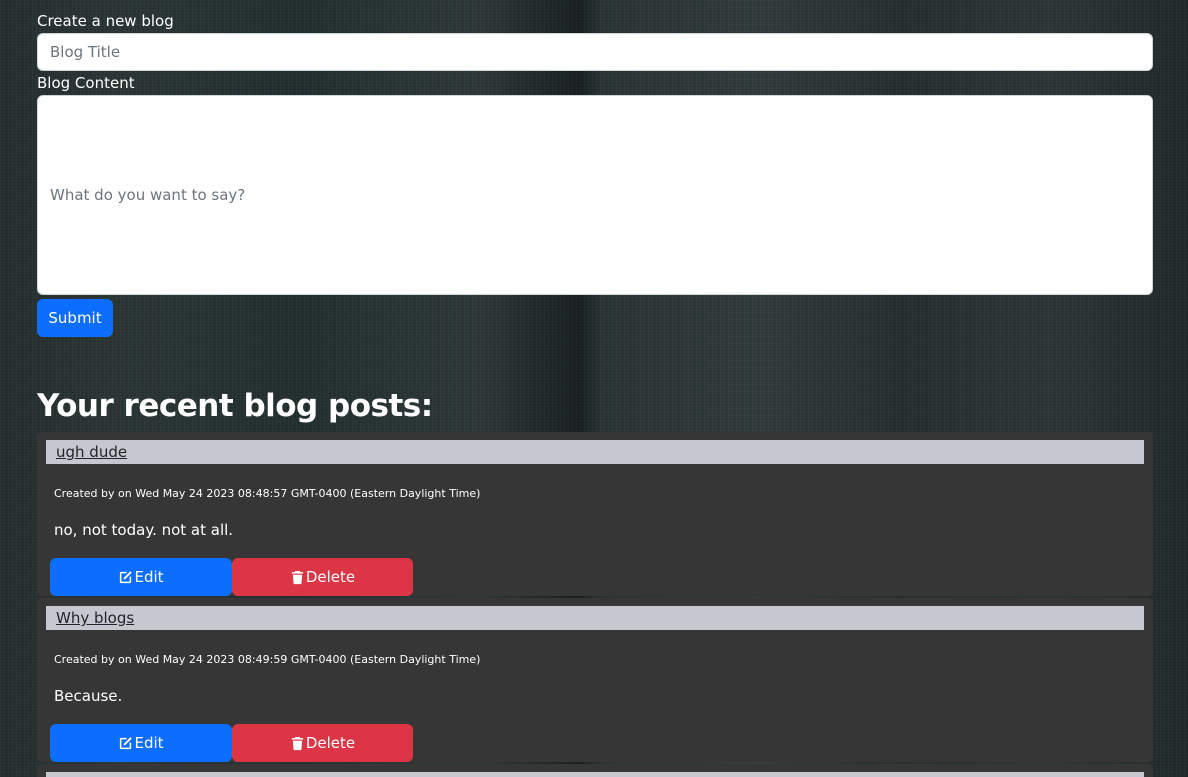  I want to click on submit-button: Submit, so click(75, 318).